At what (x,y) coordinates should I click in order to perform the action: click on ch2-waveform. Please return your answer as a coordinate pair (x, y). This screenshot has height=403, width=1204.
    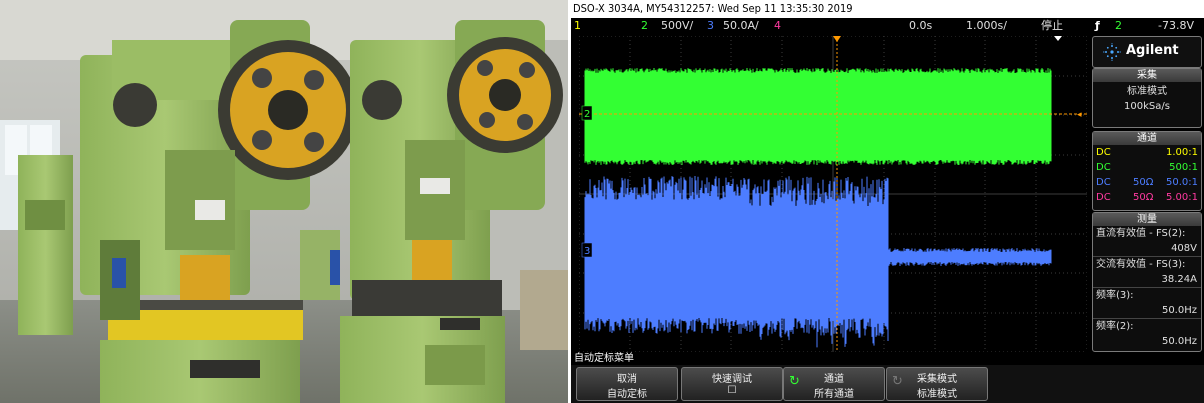
    Looking at the image, I should click on (818, 116).